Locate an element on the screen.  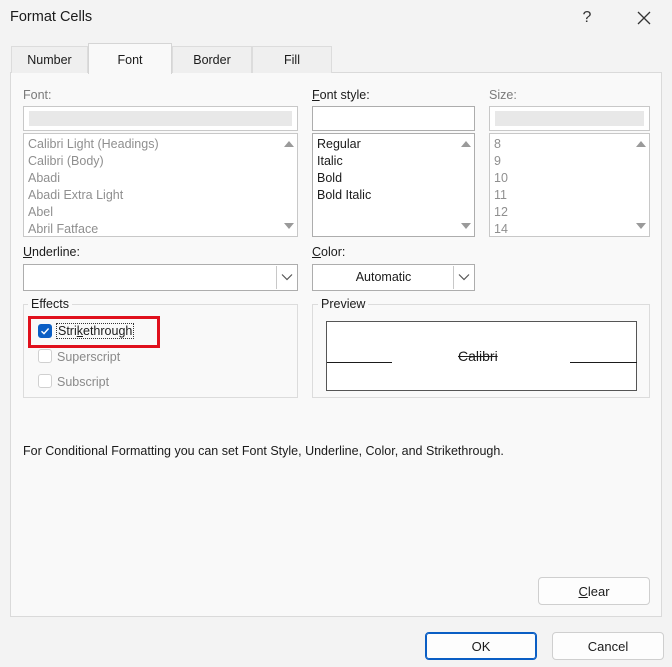
subscript-label: Subscript is located at coordinates (83, 382).